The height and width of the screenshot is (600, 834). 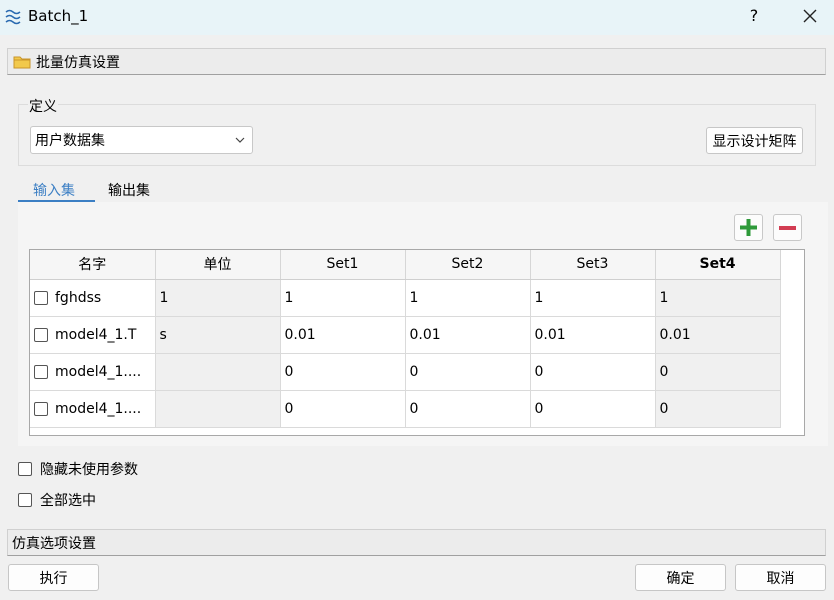 What do you see at coordinates (25, 469) in the screenshot?
I see `hide-unused-checkbox` at bounding box center [25, 469].